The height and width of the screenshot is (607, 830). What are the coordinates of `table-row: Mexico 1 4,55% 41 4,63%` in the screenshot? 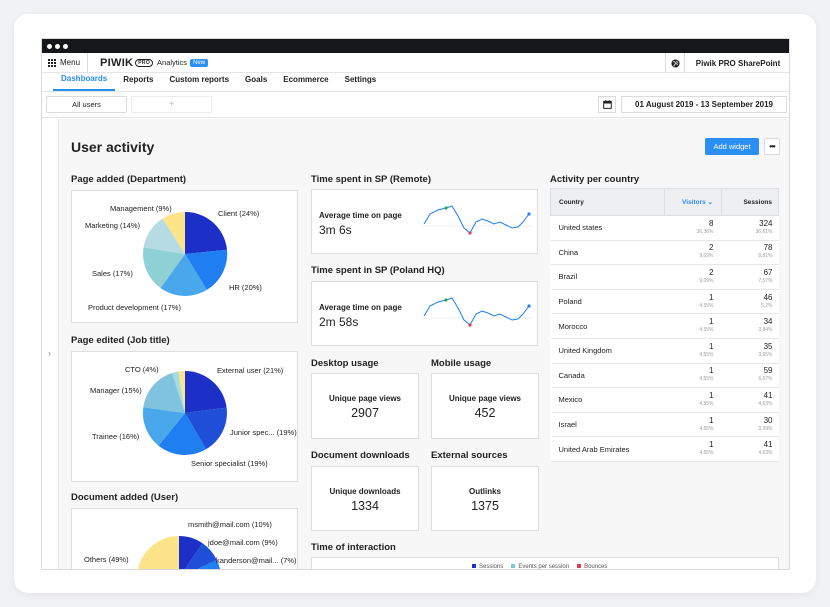 It's located at (664, 400).